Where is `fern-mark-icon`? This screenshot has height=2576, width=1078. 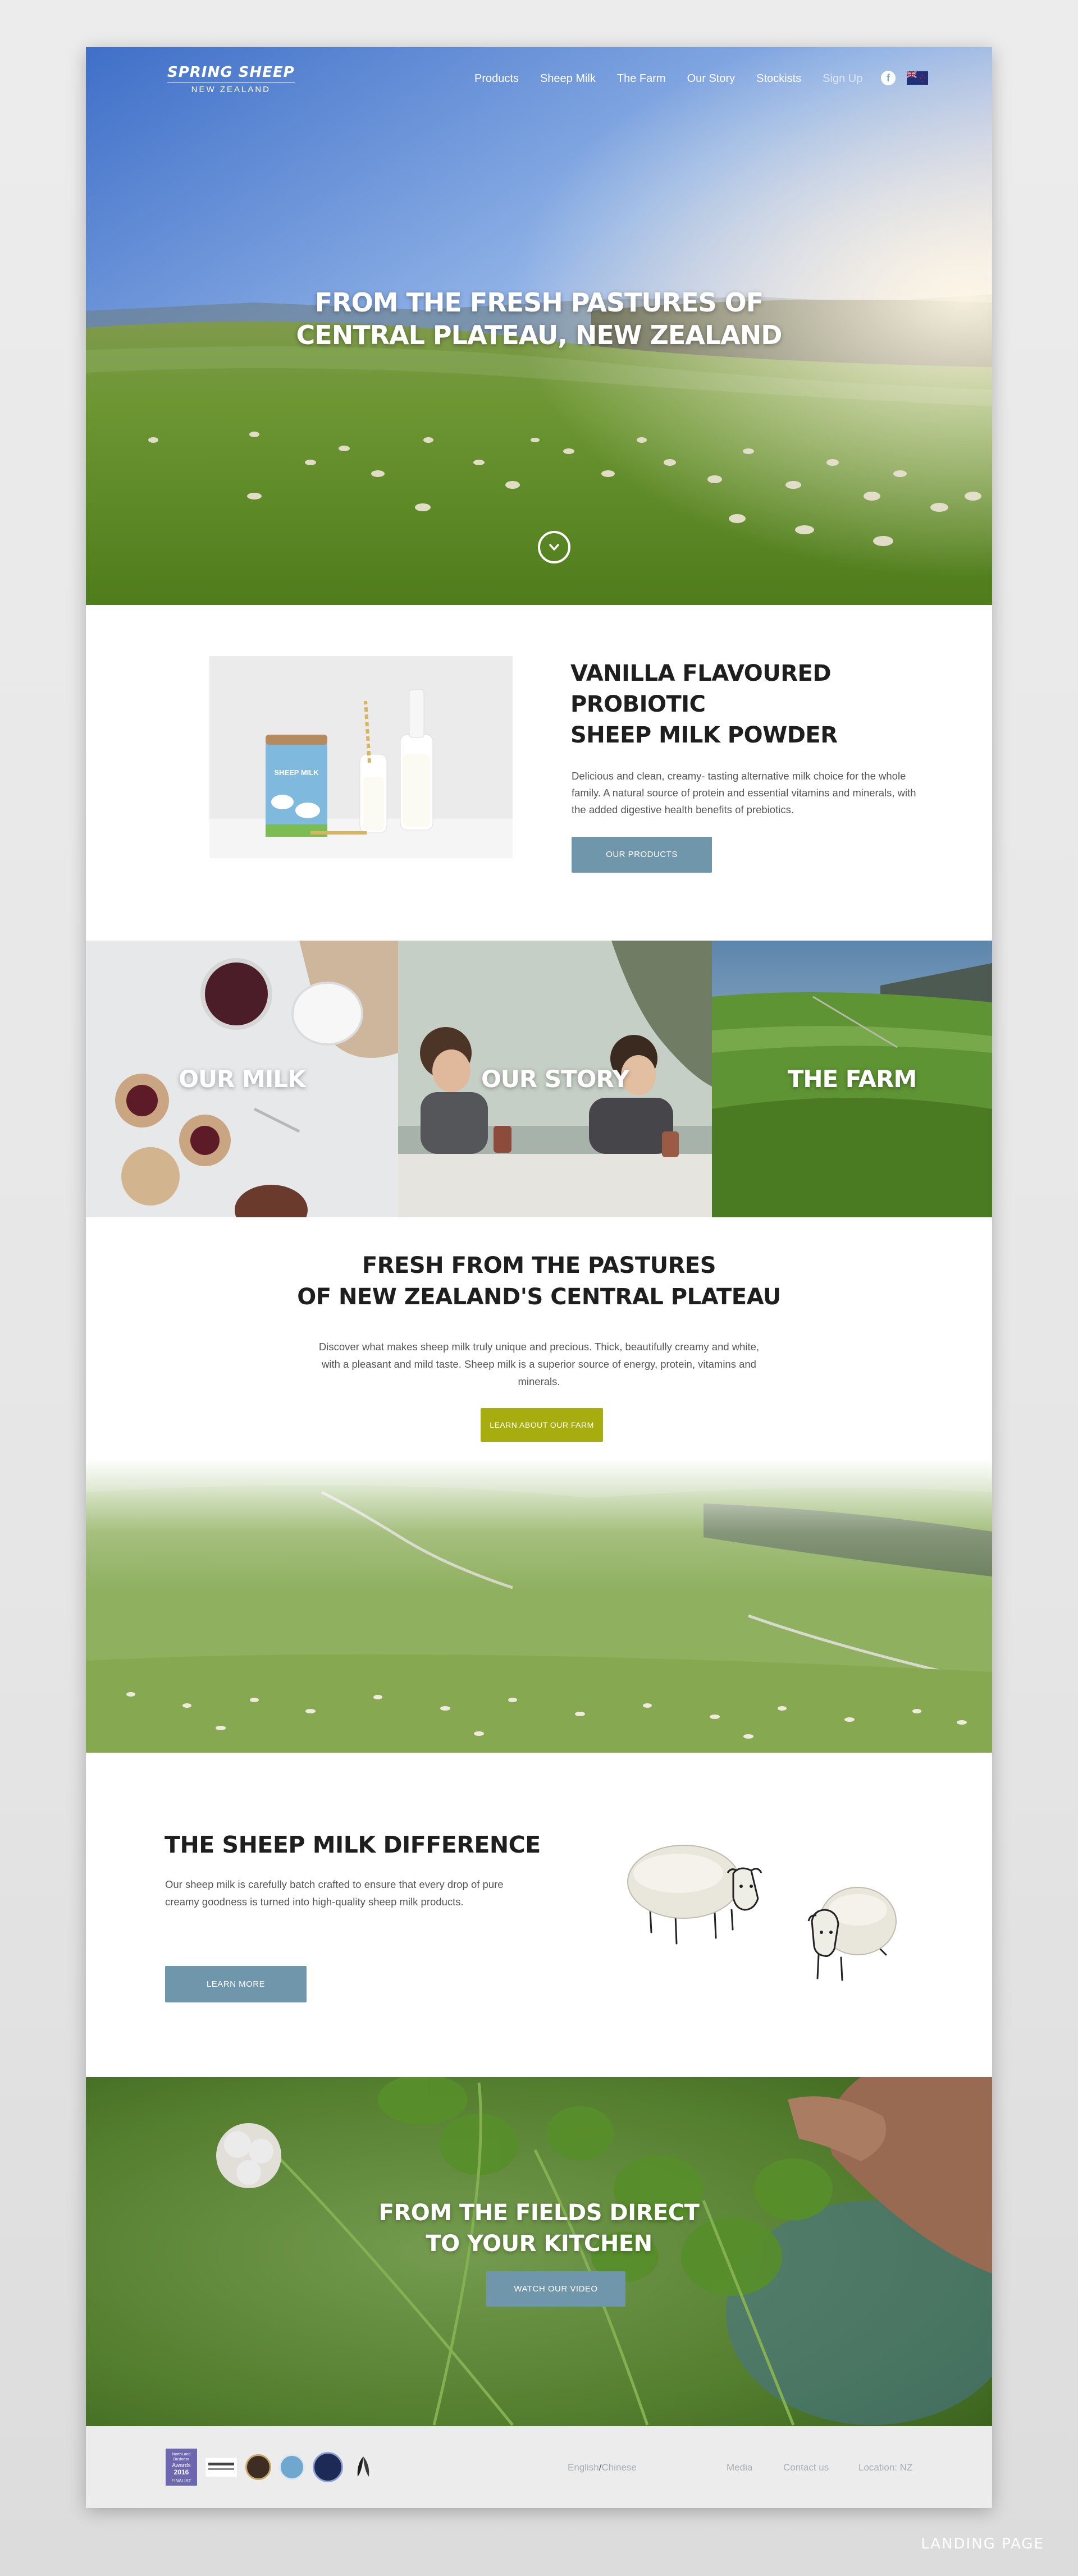
fern-mark-icon is located at coordinates (363, 2467).